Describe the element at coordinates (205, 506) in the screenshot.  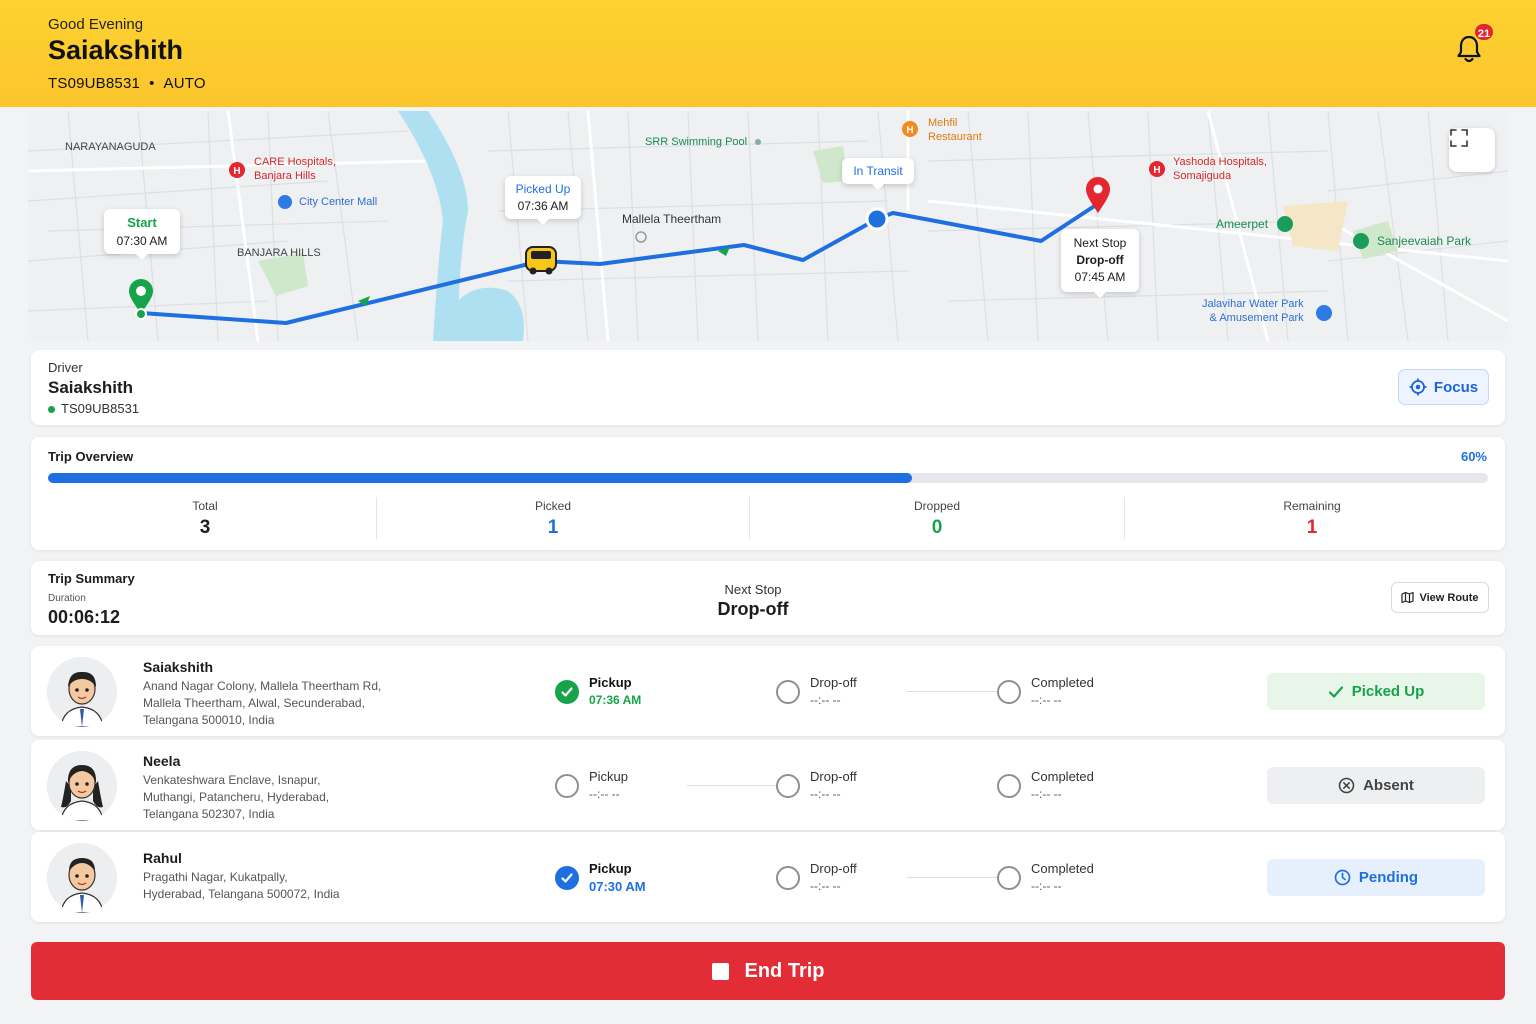
I see `stat-total-label: Total` at that location.